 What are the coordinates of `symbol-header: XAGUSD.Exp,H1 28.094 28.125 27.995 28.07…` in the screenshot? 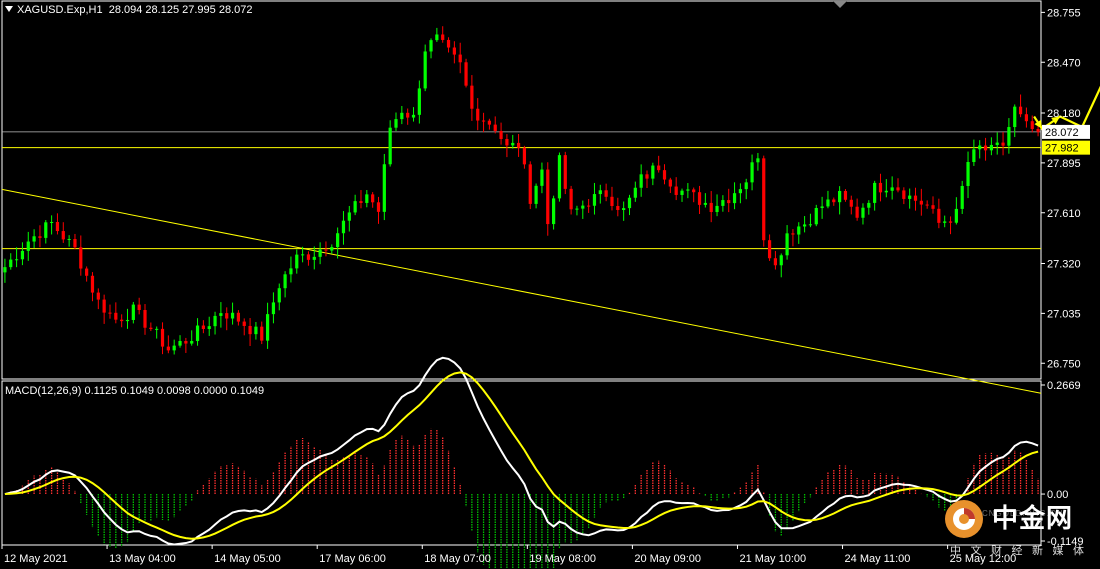 It's located at (128, 10).